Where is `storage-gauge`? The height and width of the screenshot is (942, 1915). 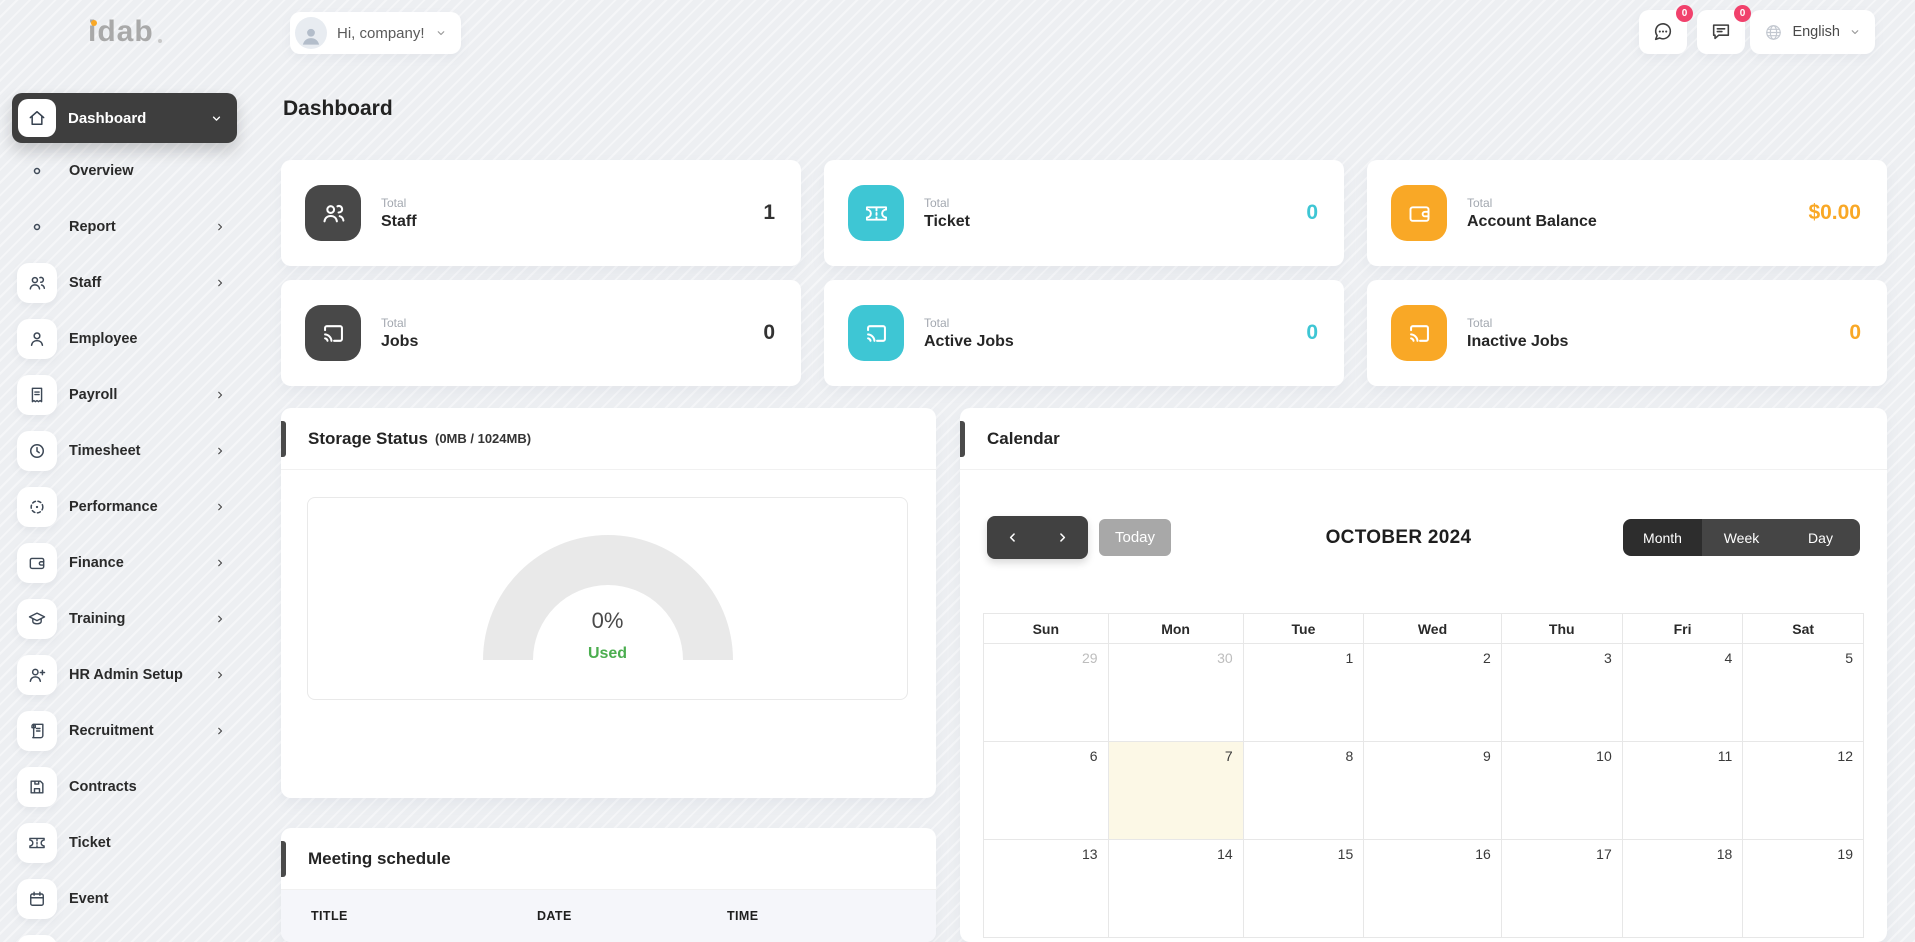 storage-gauge is located at coordinates (607, 597).